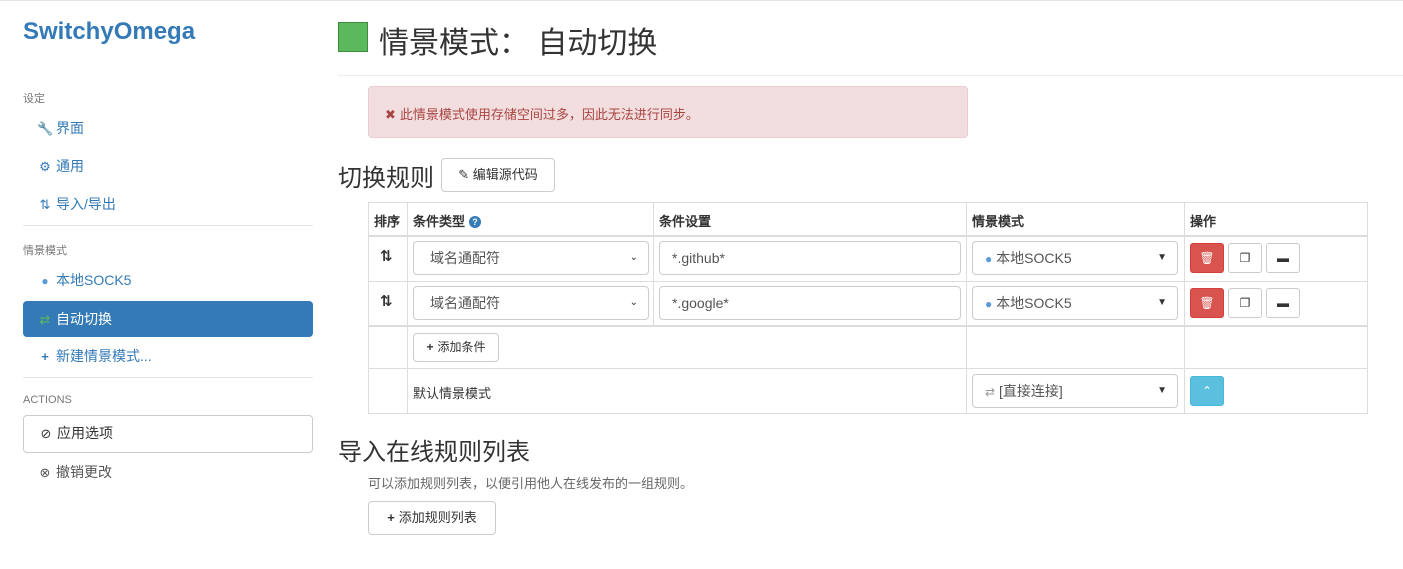  I want to click on header-actions: 操作, so click(1203, 221).